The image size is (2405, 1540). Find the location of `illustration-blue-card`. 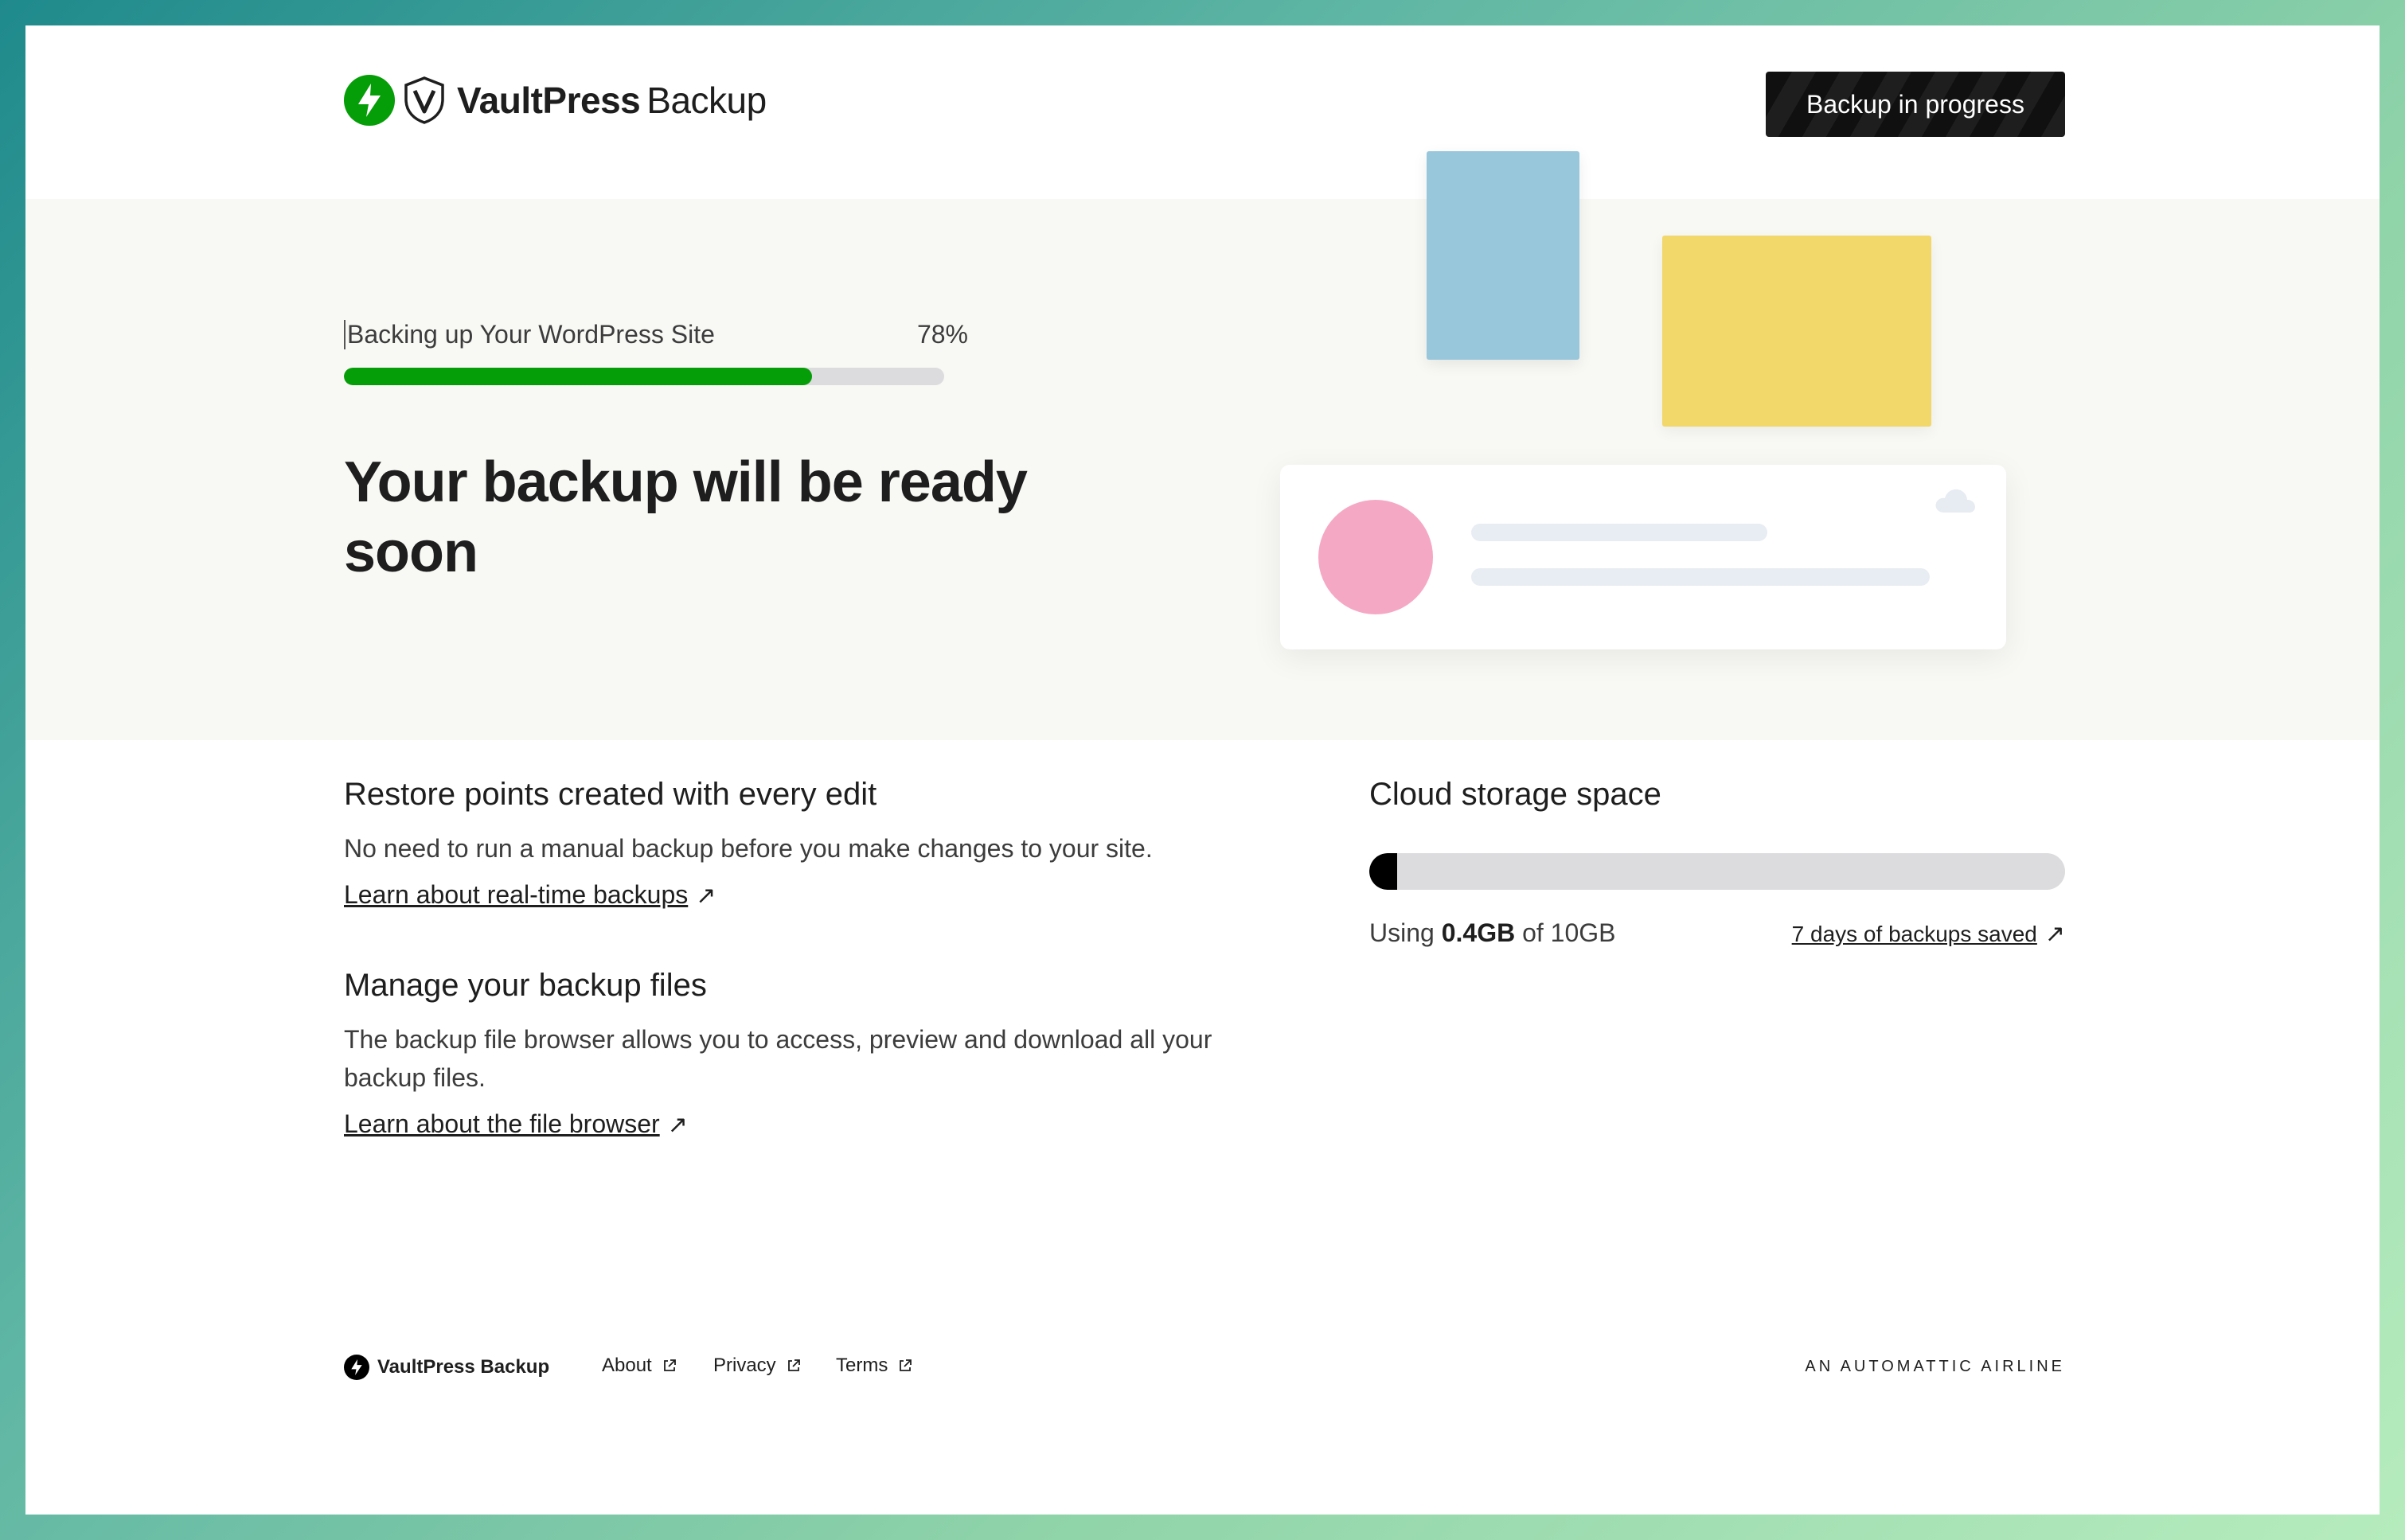

illustration-blue-card is located at coordinates (1503, 256).